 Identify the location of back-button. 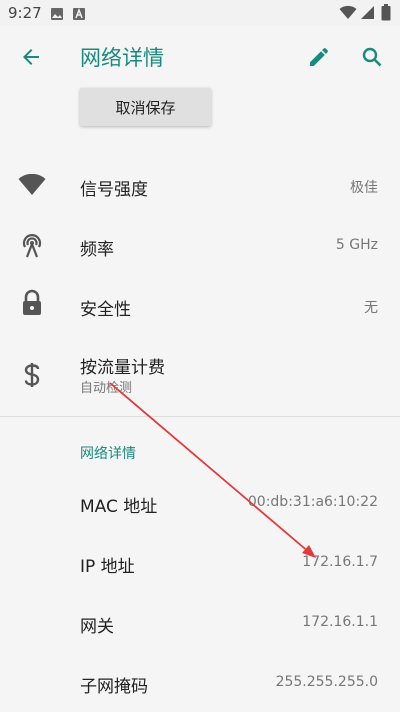
(31, 57).